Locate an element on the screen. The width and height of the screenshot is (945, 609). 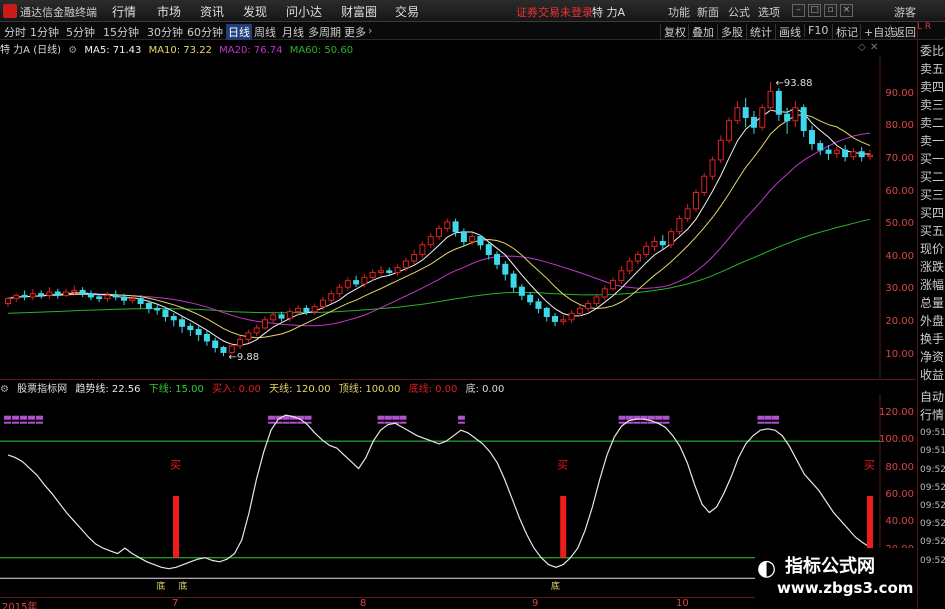
side-panel-item: 现价 is located at coordinates (932, 249).